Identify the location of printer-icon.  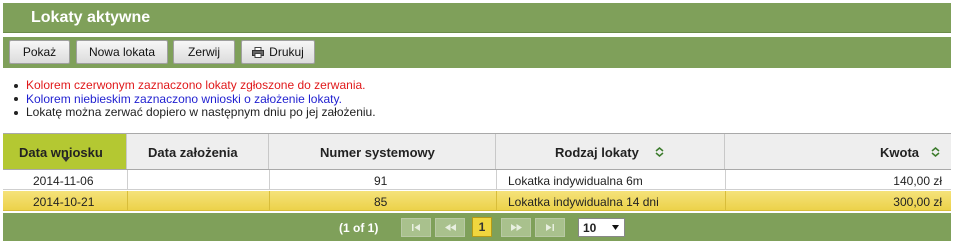
(258, 52).